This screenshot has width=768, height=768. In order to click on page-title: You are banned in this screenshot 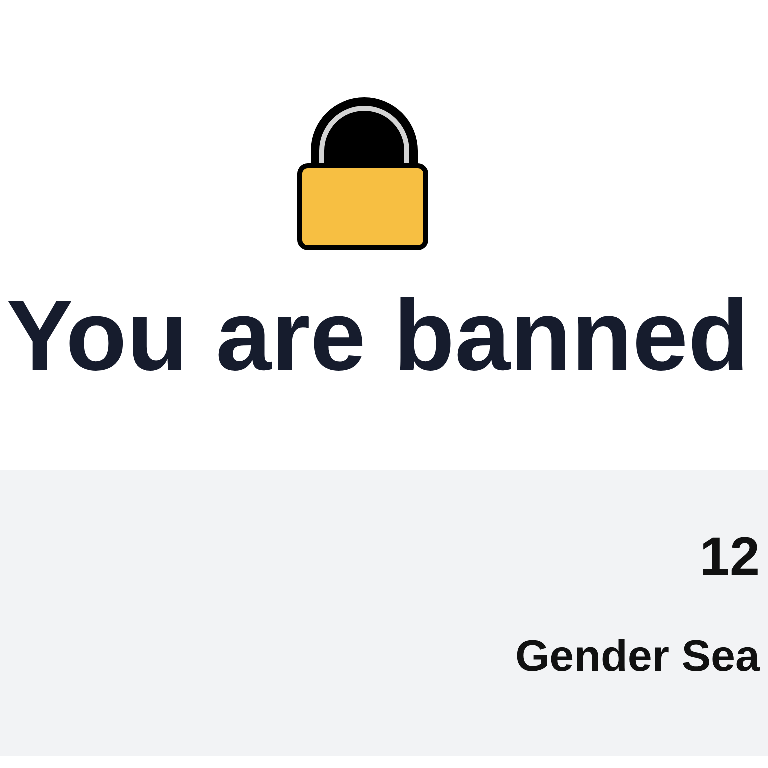, I will do `click(378, 336)`.